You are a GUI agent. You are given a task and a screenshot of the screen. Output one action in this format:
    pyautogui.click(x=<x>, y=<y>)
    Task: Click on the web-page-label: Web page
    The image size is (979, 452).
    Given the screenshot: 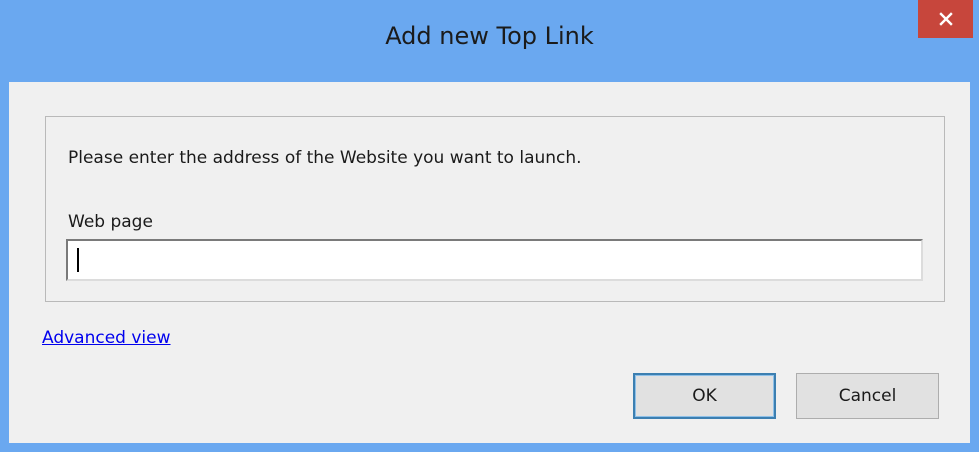 What is the action you would take?
    pyautogui.click(x=110, y=222)
    